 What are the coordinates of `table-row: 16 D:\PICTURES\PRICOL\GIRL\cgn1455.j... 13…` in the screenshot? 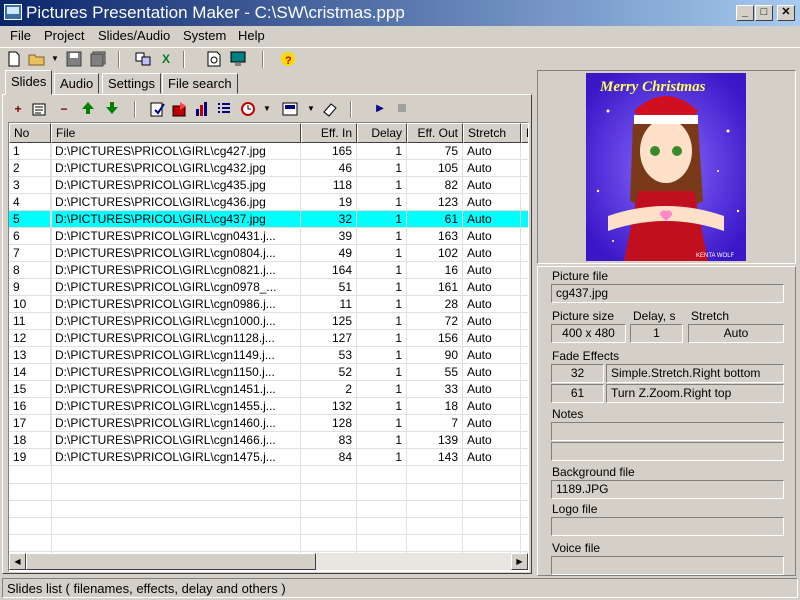 It's located at (268, 406).